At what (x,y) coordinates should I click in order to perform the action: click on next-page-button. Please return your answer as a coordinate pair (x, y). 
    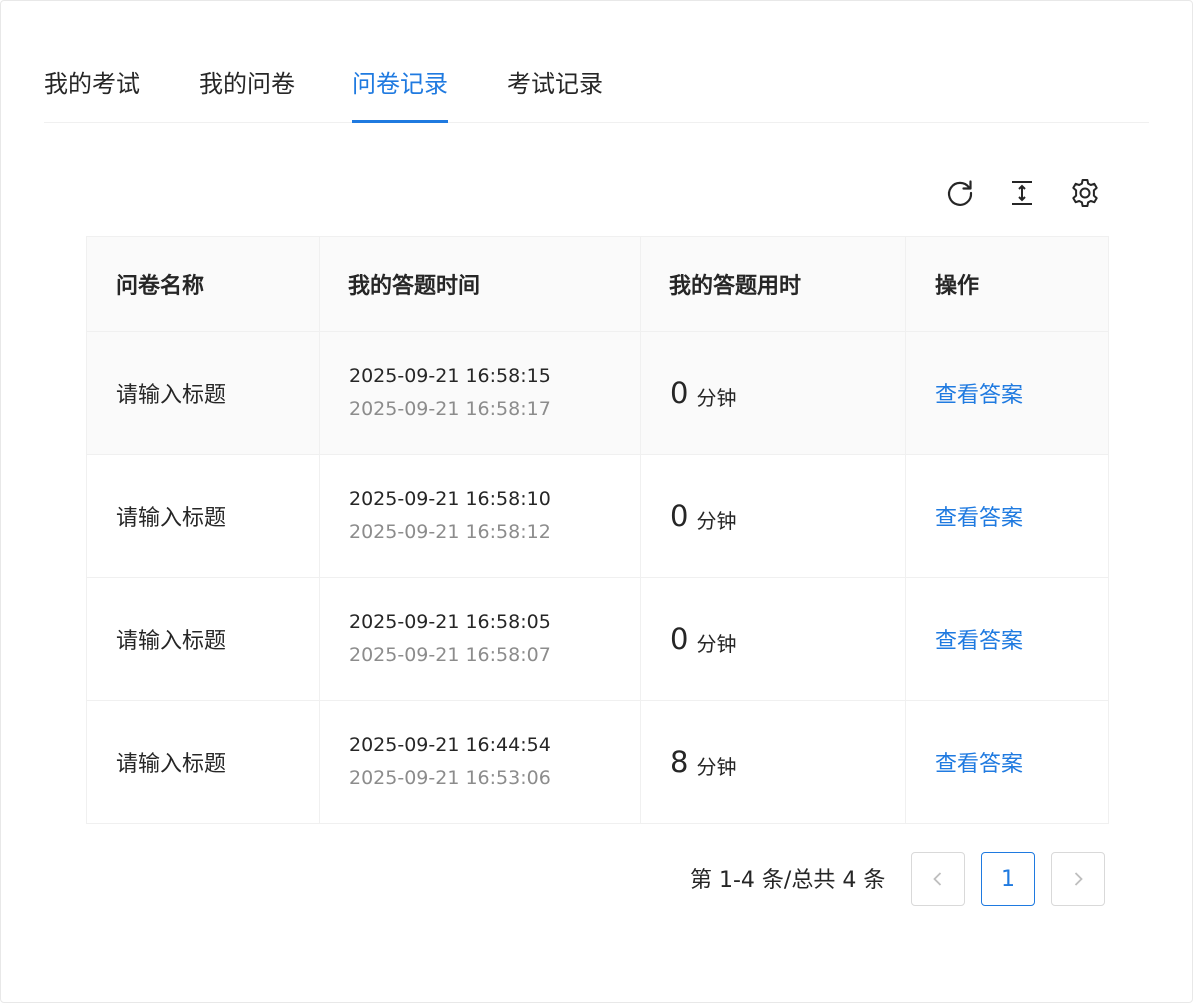
    Looking at the image, I should click on (1078, 879).